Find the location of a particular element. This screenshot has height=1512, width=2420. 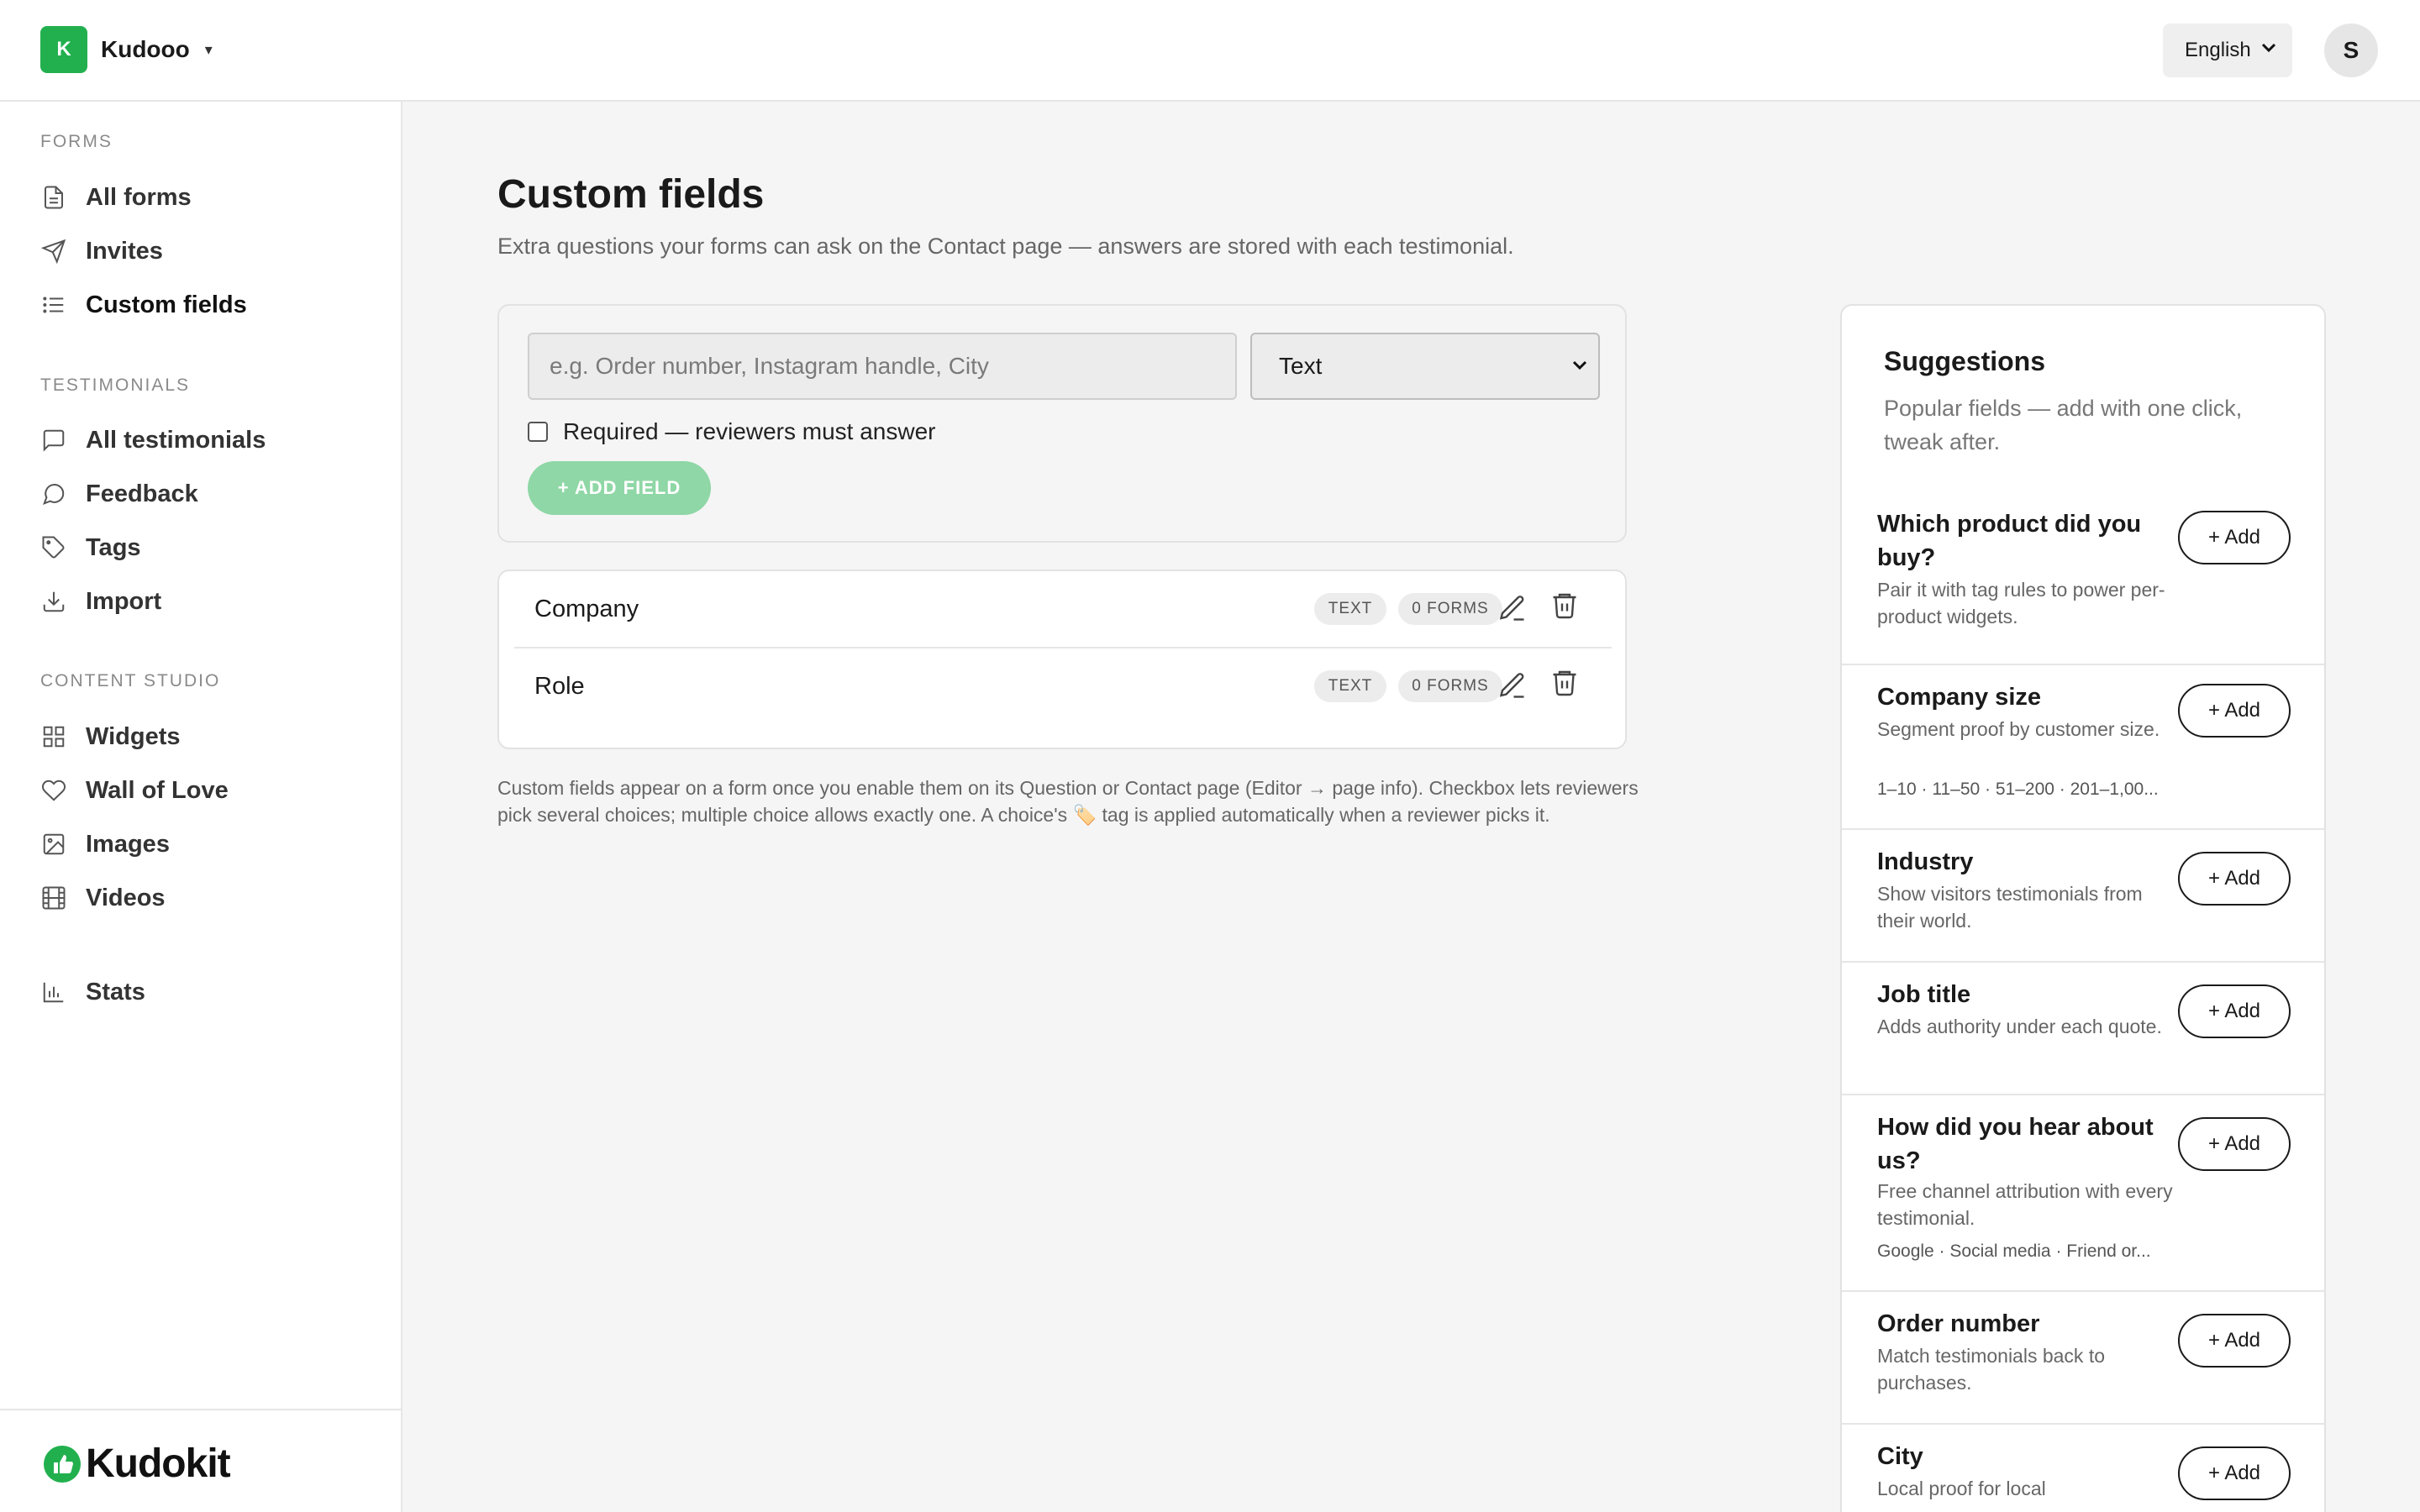

page-title: Custom fields is located at coordinates (631, 194).